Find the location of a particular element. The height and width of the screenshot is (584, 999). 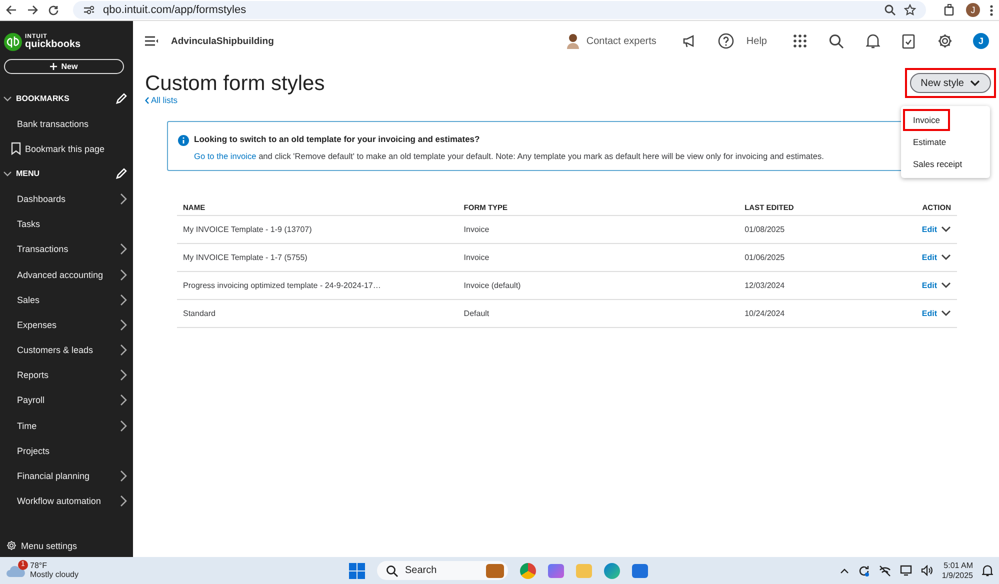

menu-settings-link: Menu settings is located at coordinates (49, 545).